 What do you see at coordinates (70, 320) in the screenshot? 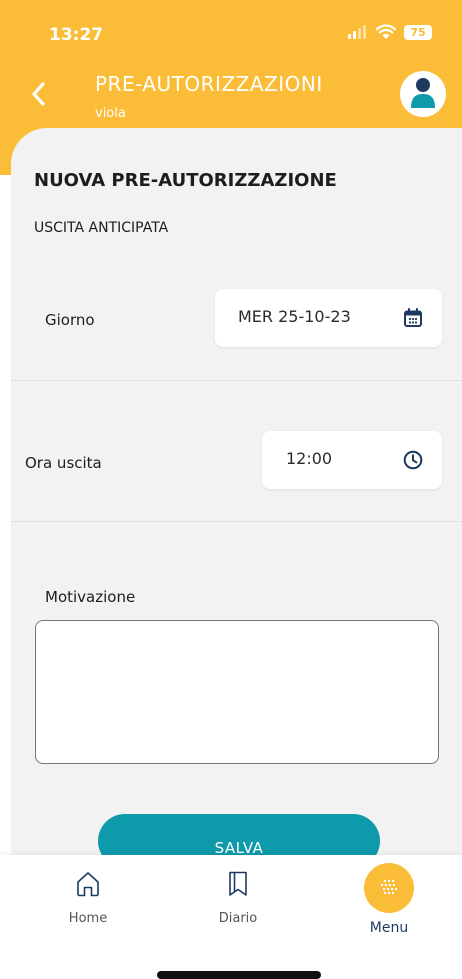
I see `day-label: Giorno` at bounding box center [70, 320].